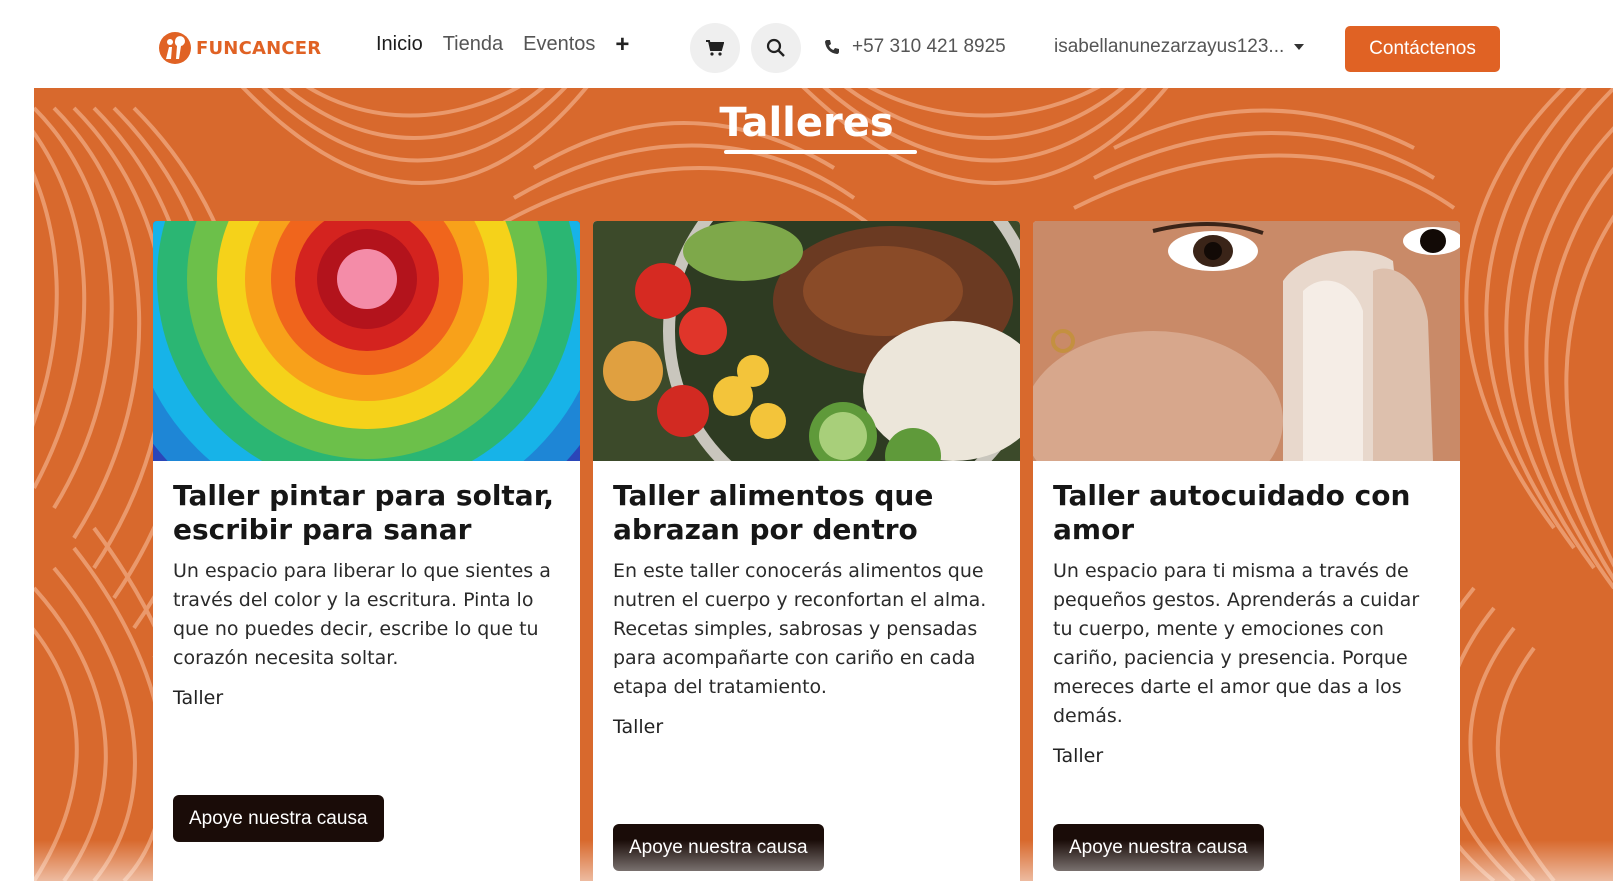 Image resolution: width=1613 pixels, height=881 pixels. I want to click on plus-icon: +, so click(622, 44).